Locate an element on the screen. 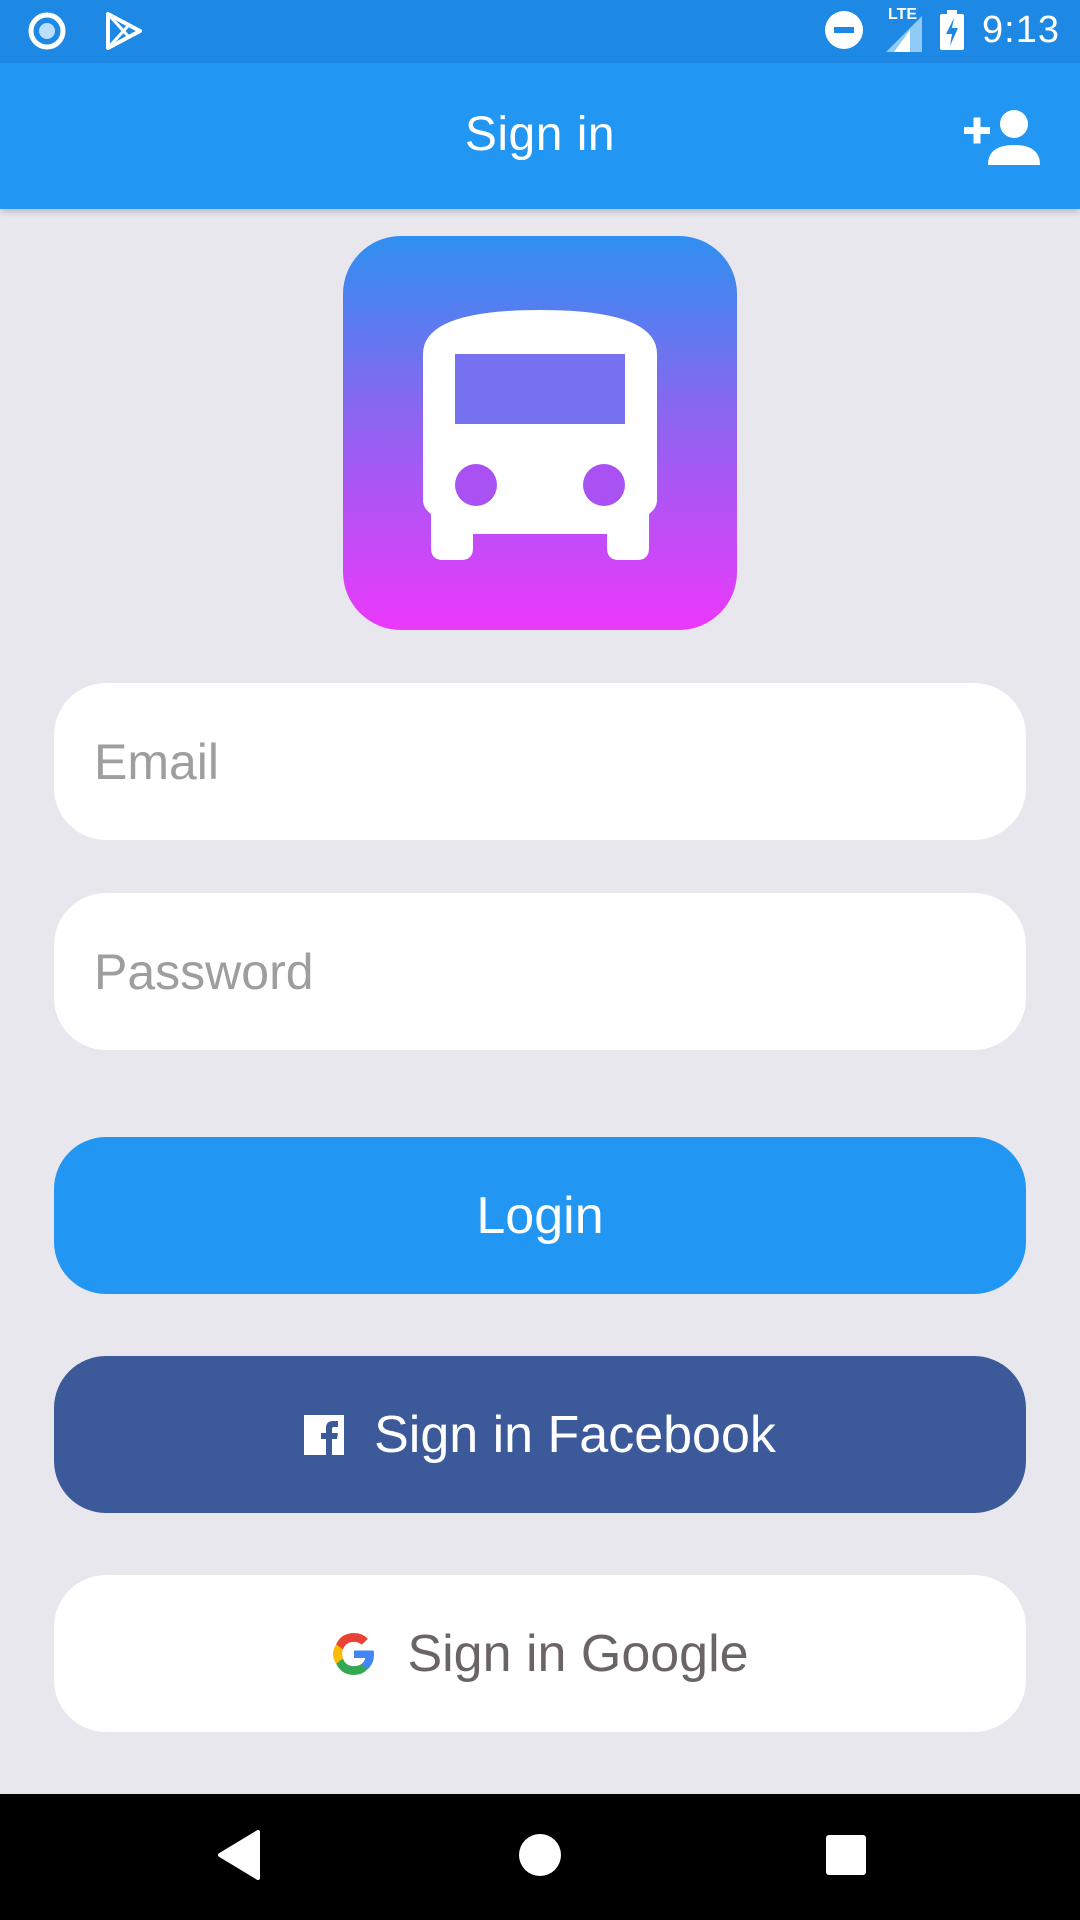  system-nav-bar is located at coordinates (540, 1857).